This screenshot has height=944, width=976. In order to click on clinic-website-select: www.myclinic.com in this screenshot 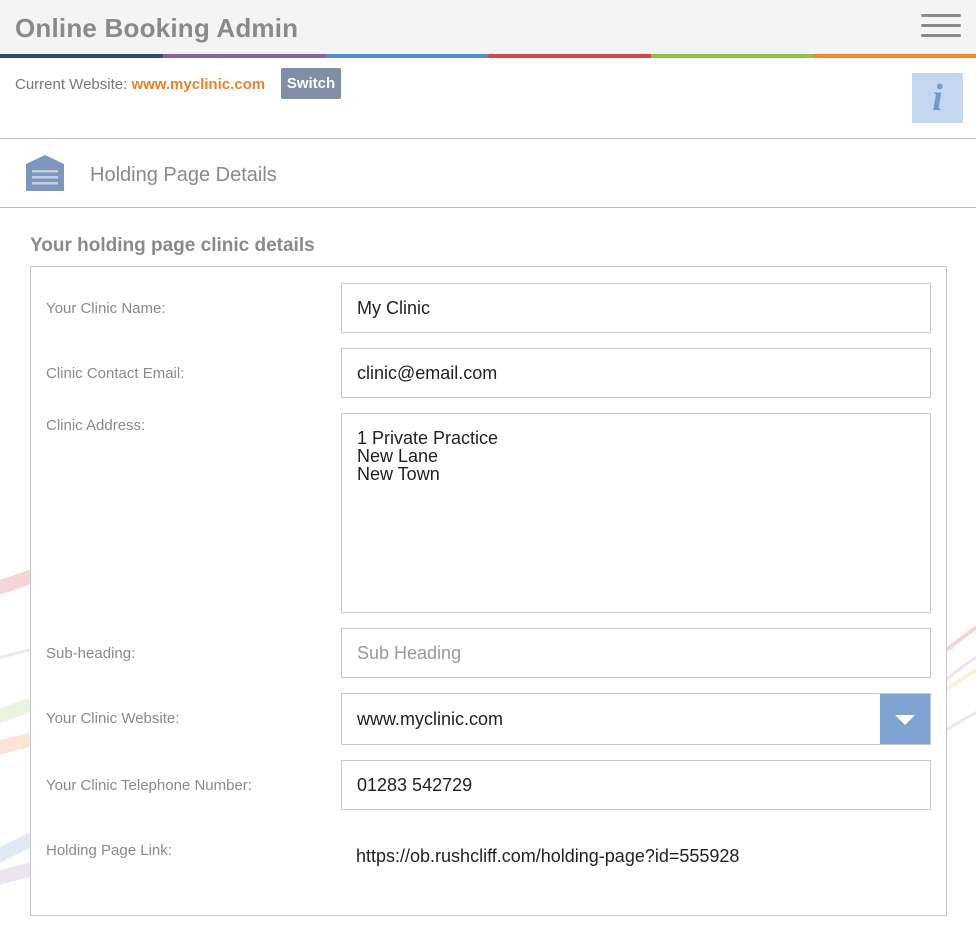, I will do `click(636, 719)`.